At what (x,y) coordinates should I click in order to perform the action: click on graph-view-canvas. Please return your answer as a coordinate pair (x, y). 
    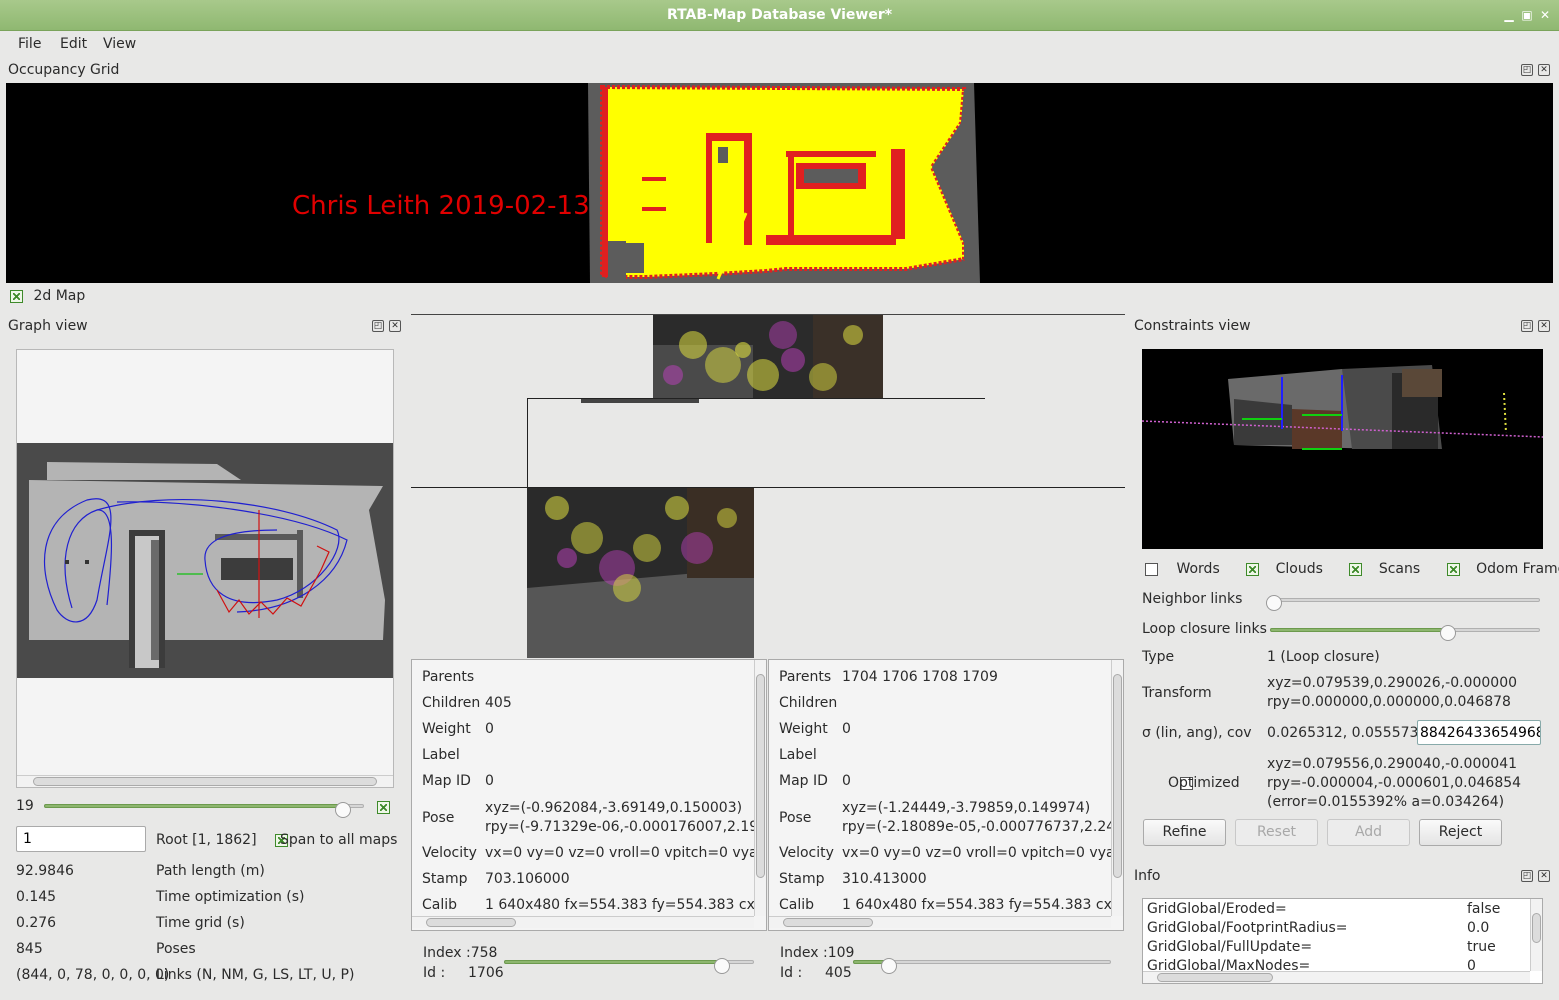
    Looking at the image, I should click on (205, 568).